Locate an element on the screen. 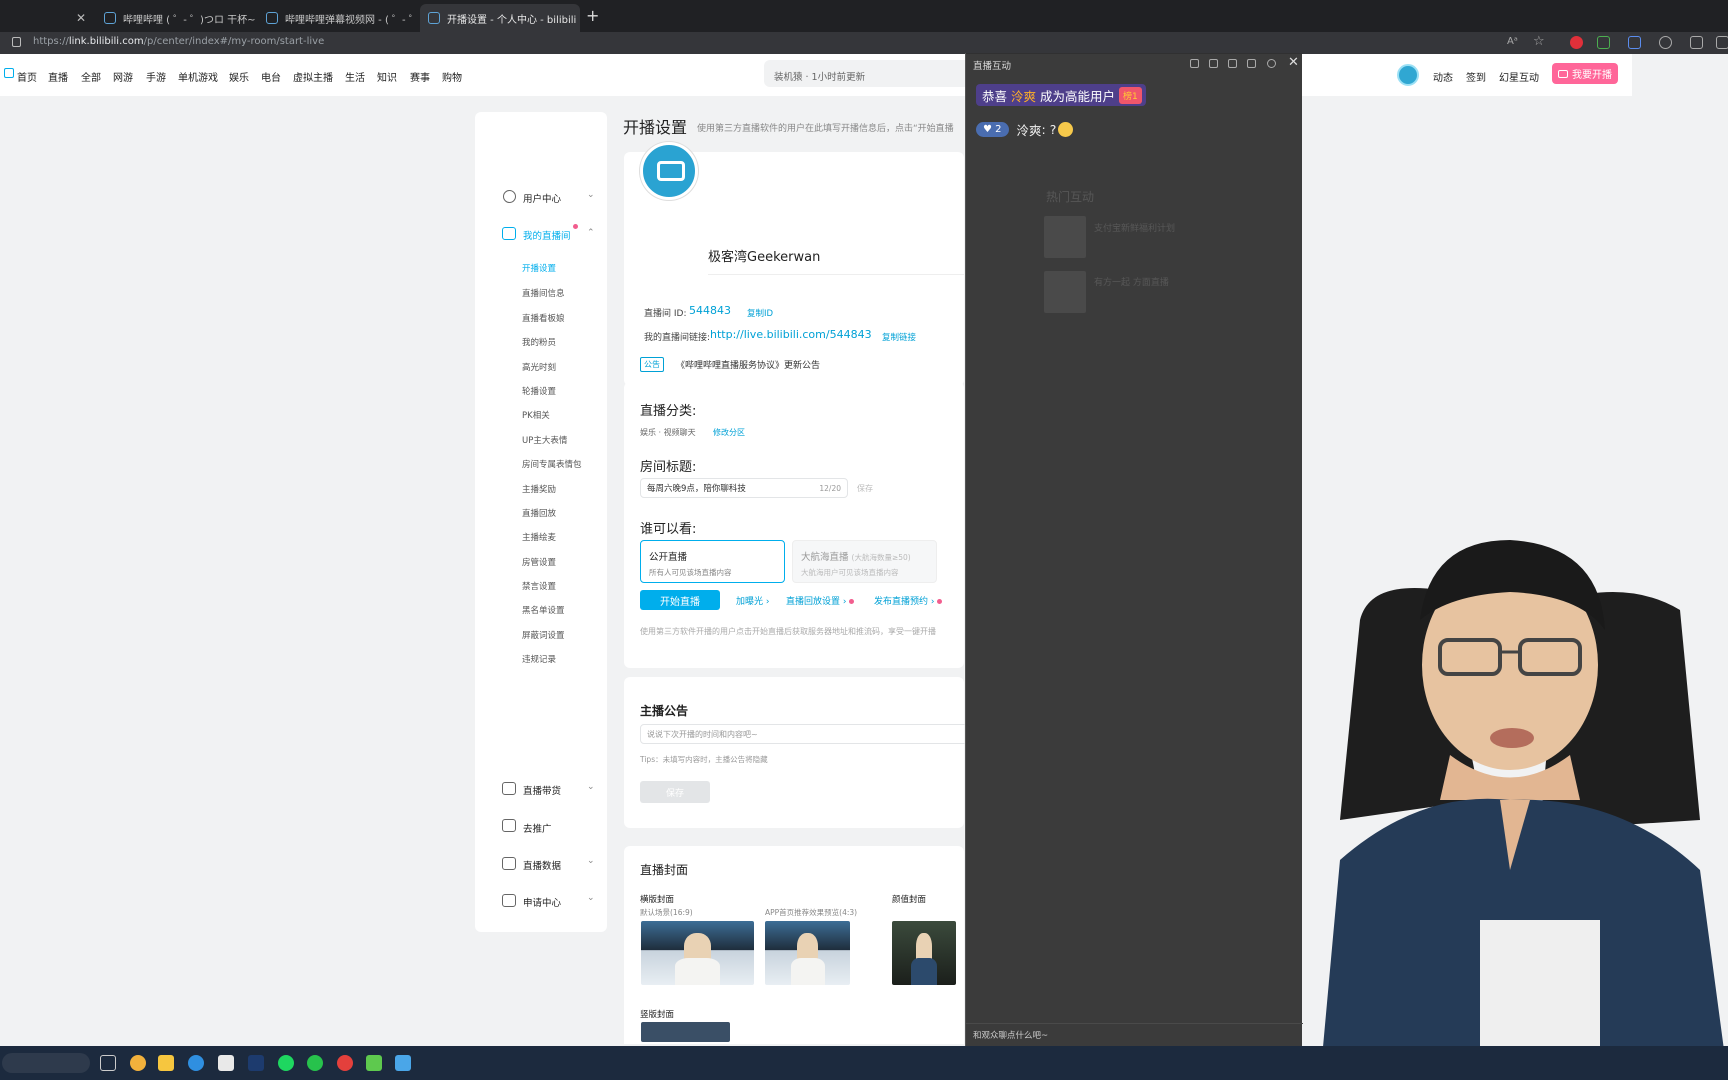 This screenshot has height=1080, width=1728. tab-close-icon: ✕ is located at coordinates (77, 18).